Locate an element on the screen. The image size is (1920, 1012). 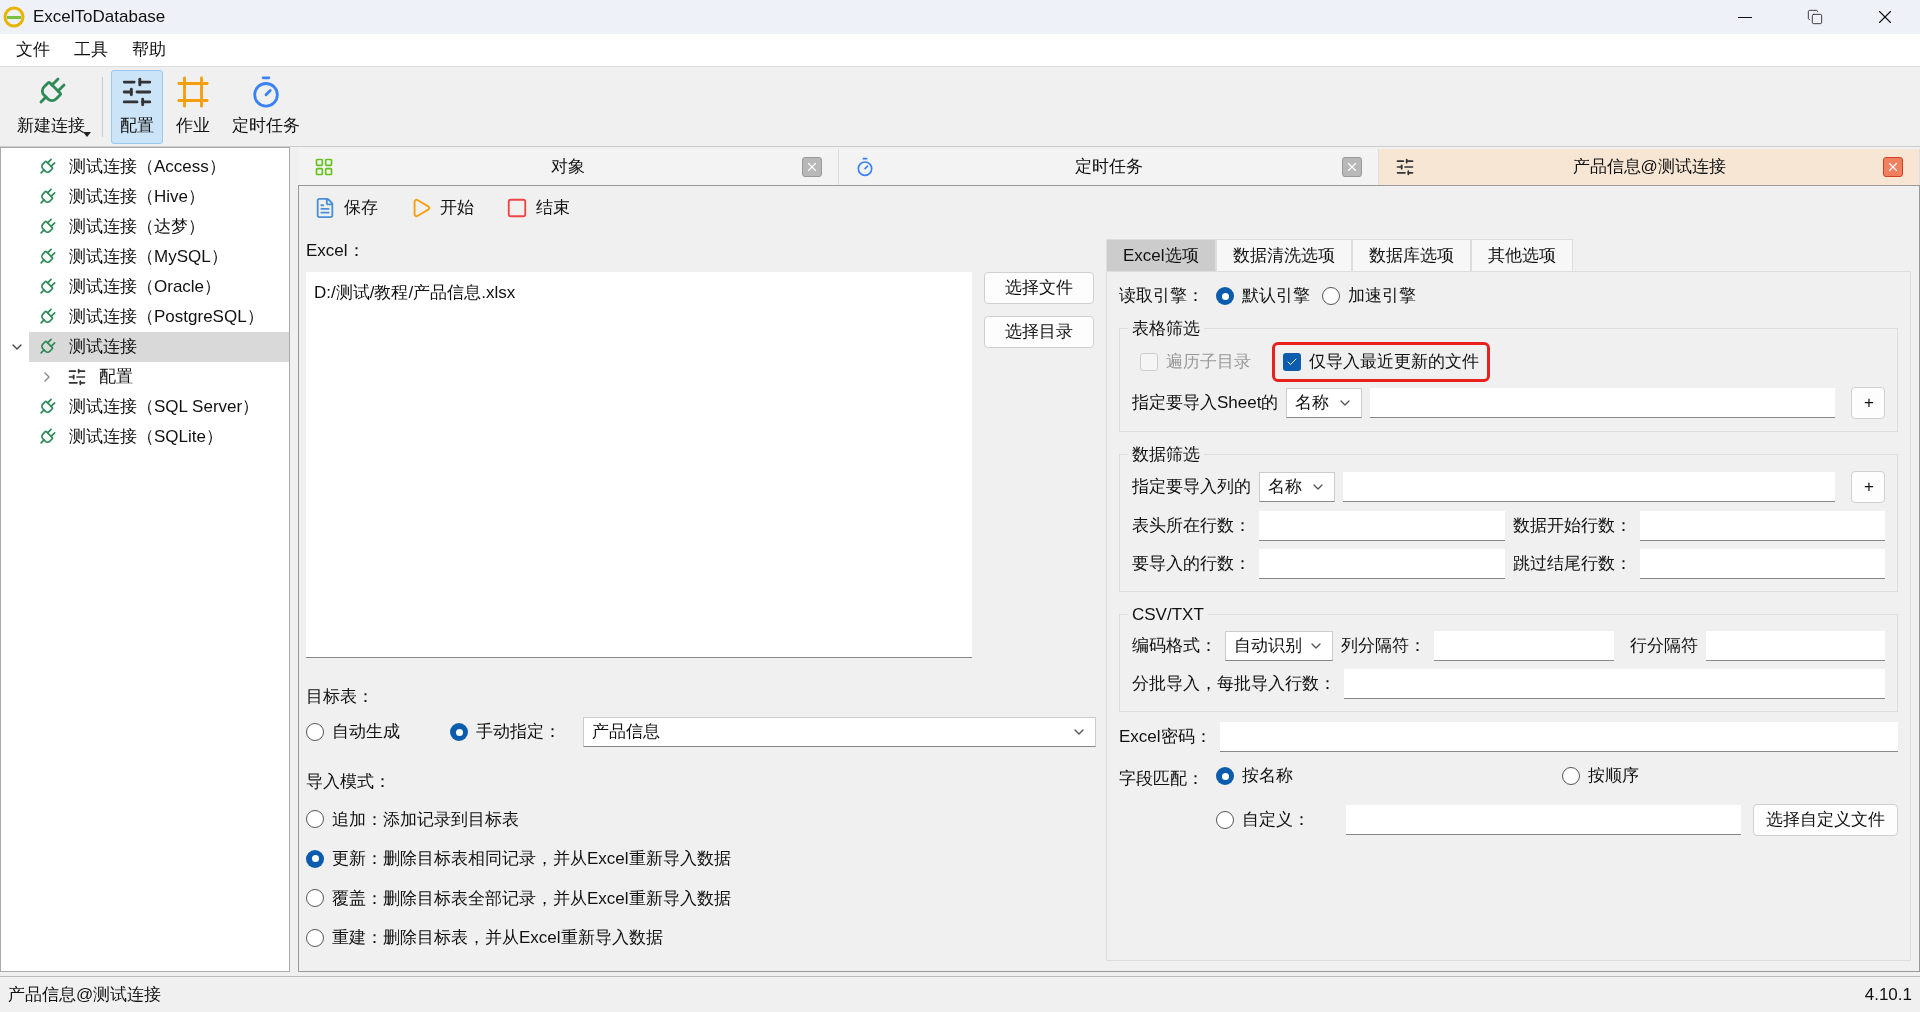
checkbox-label: 遍历子目录 is located at coordinates (1208, 362).